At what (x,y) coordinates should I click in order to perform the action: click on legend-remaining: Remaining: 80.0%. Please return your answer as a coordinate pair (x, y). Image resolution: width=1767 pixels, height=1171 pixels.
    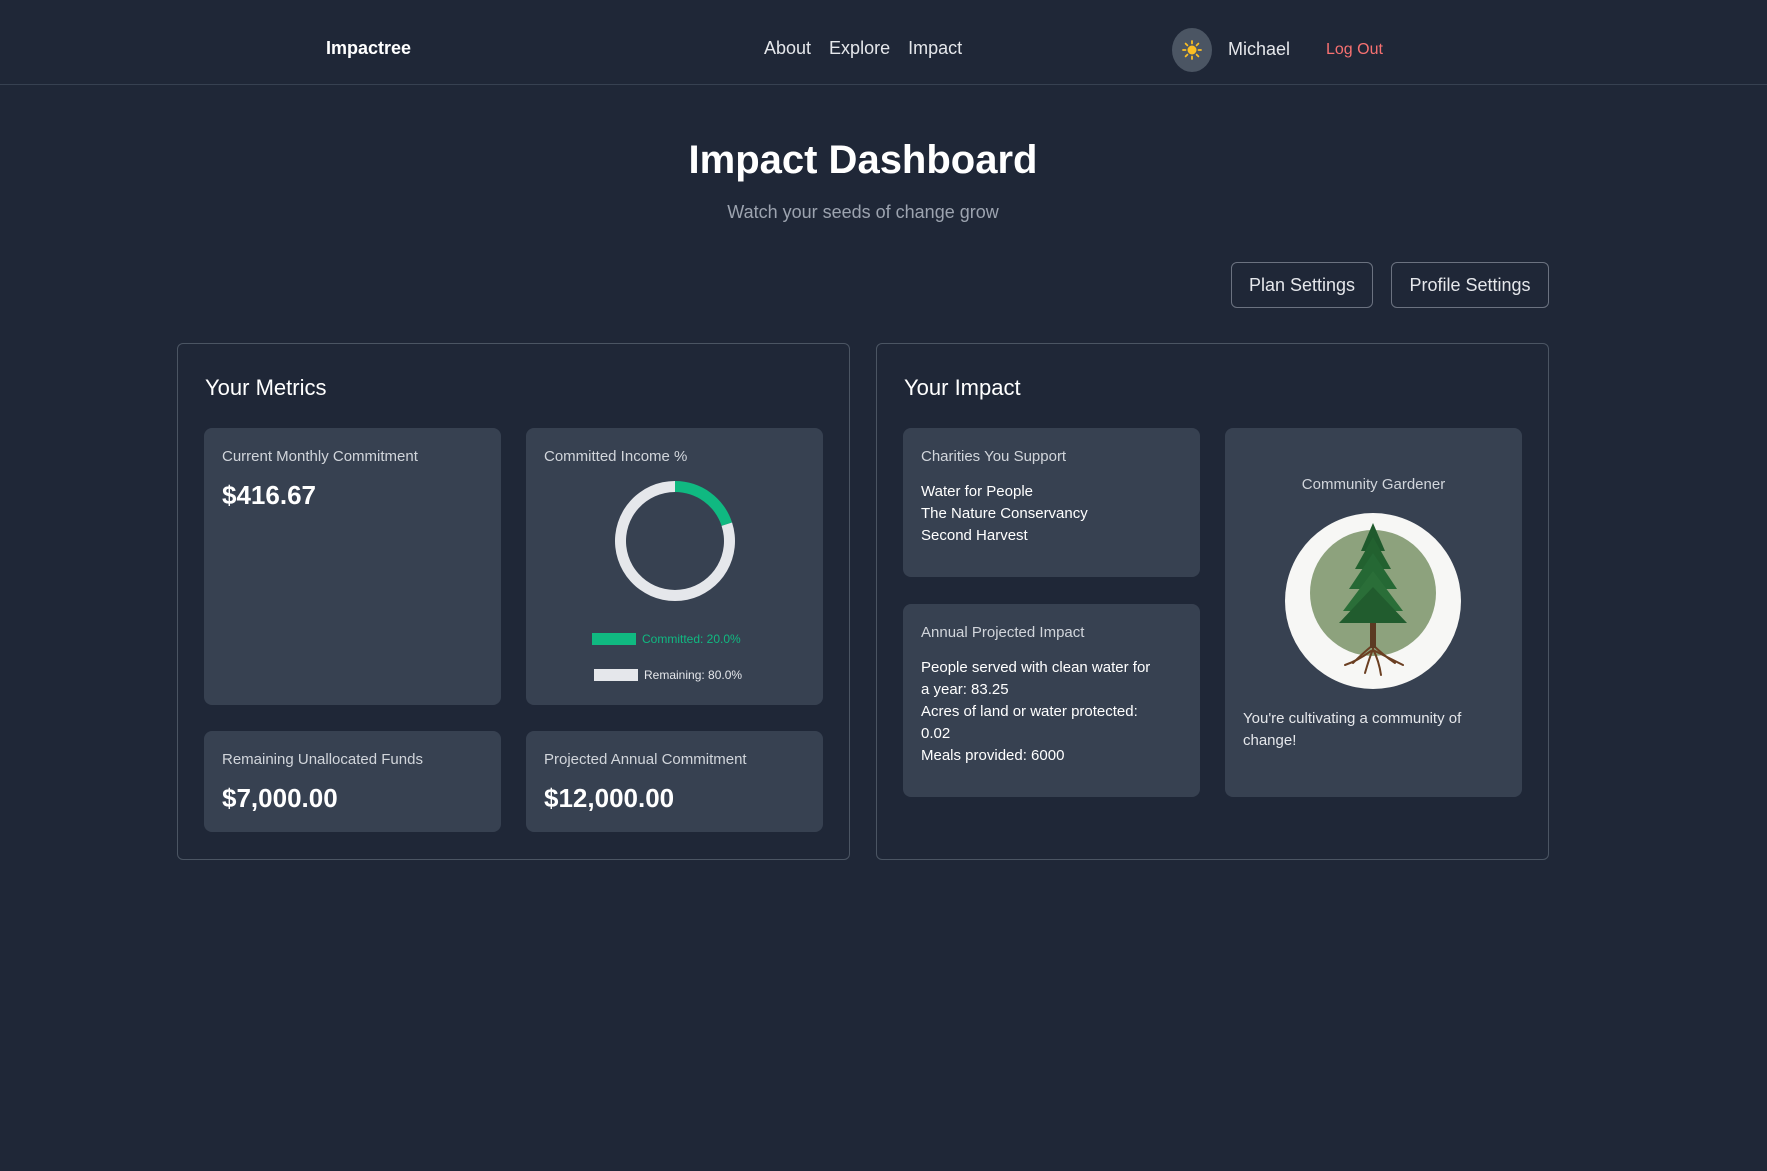
    Looking at the image, I should click on (668, 675).